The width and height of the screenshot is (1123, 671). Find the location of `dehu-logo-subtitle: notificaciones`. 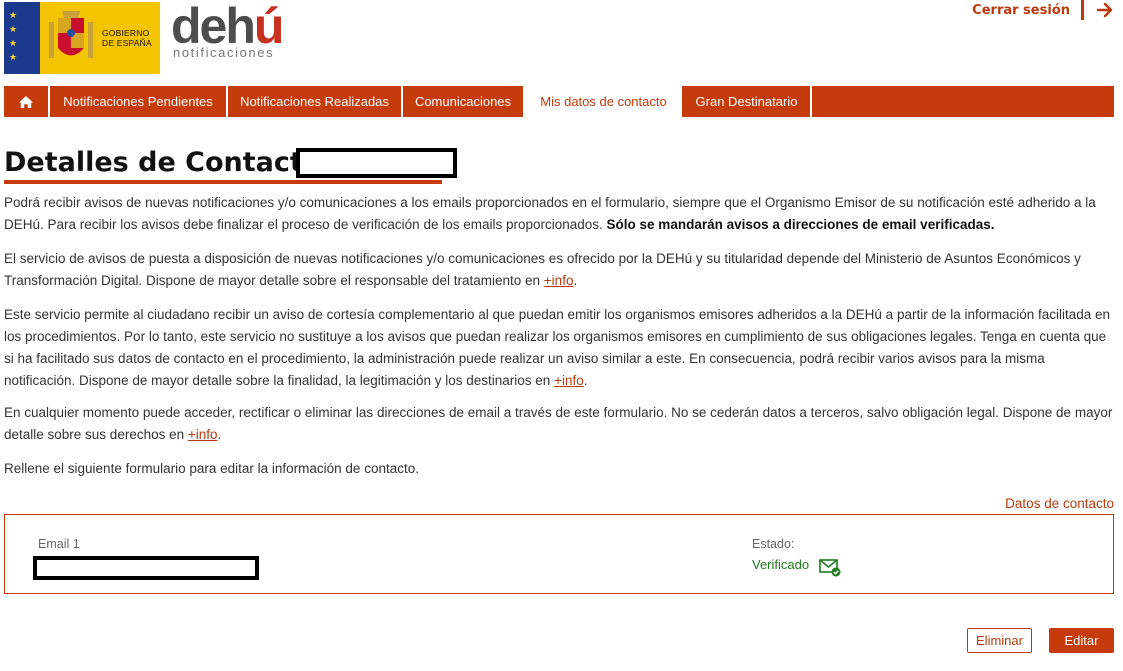

dehu-logo-subtitle: notificaciones is located at coordinates (224, 52).